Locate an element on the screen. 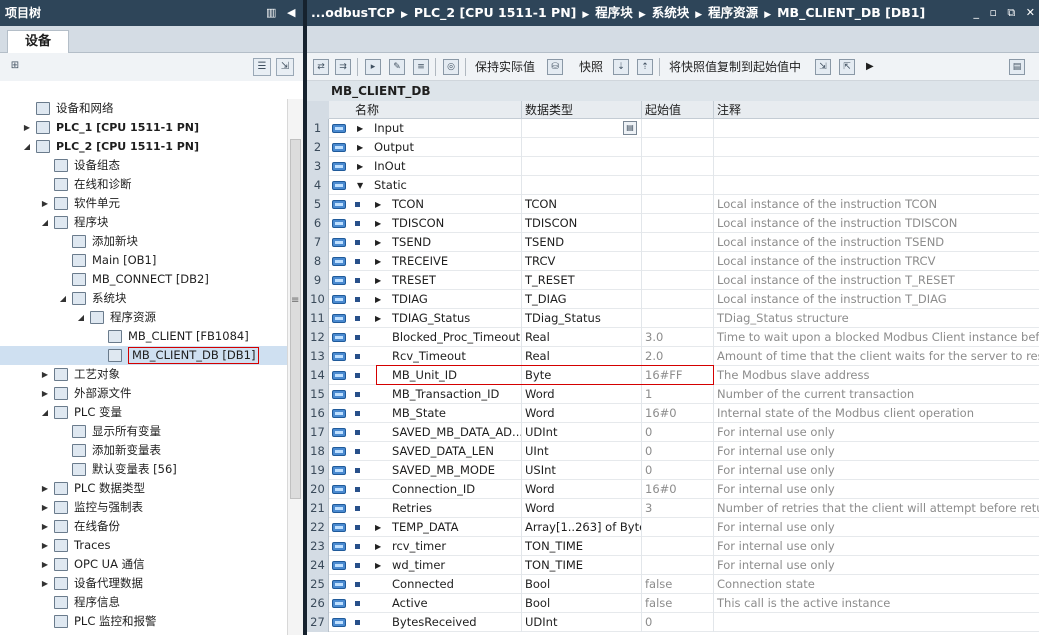  cell-data-type: UDInt is located at coordinates (582, 622).